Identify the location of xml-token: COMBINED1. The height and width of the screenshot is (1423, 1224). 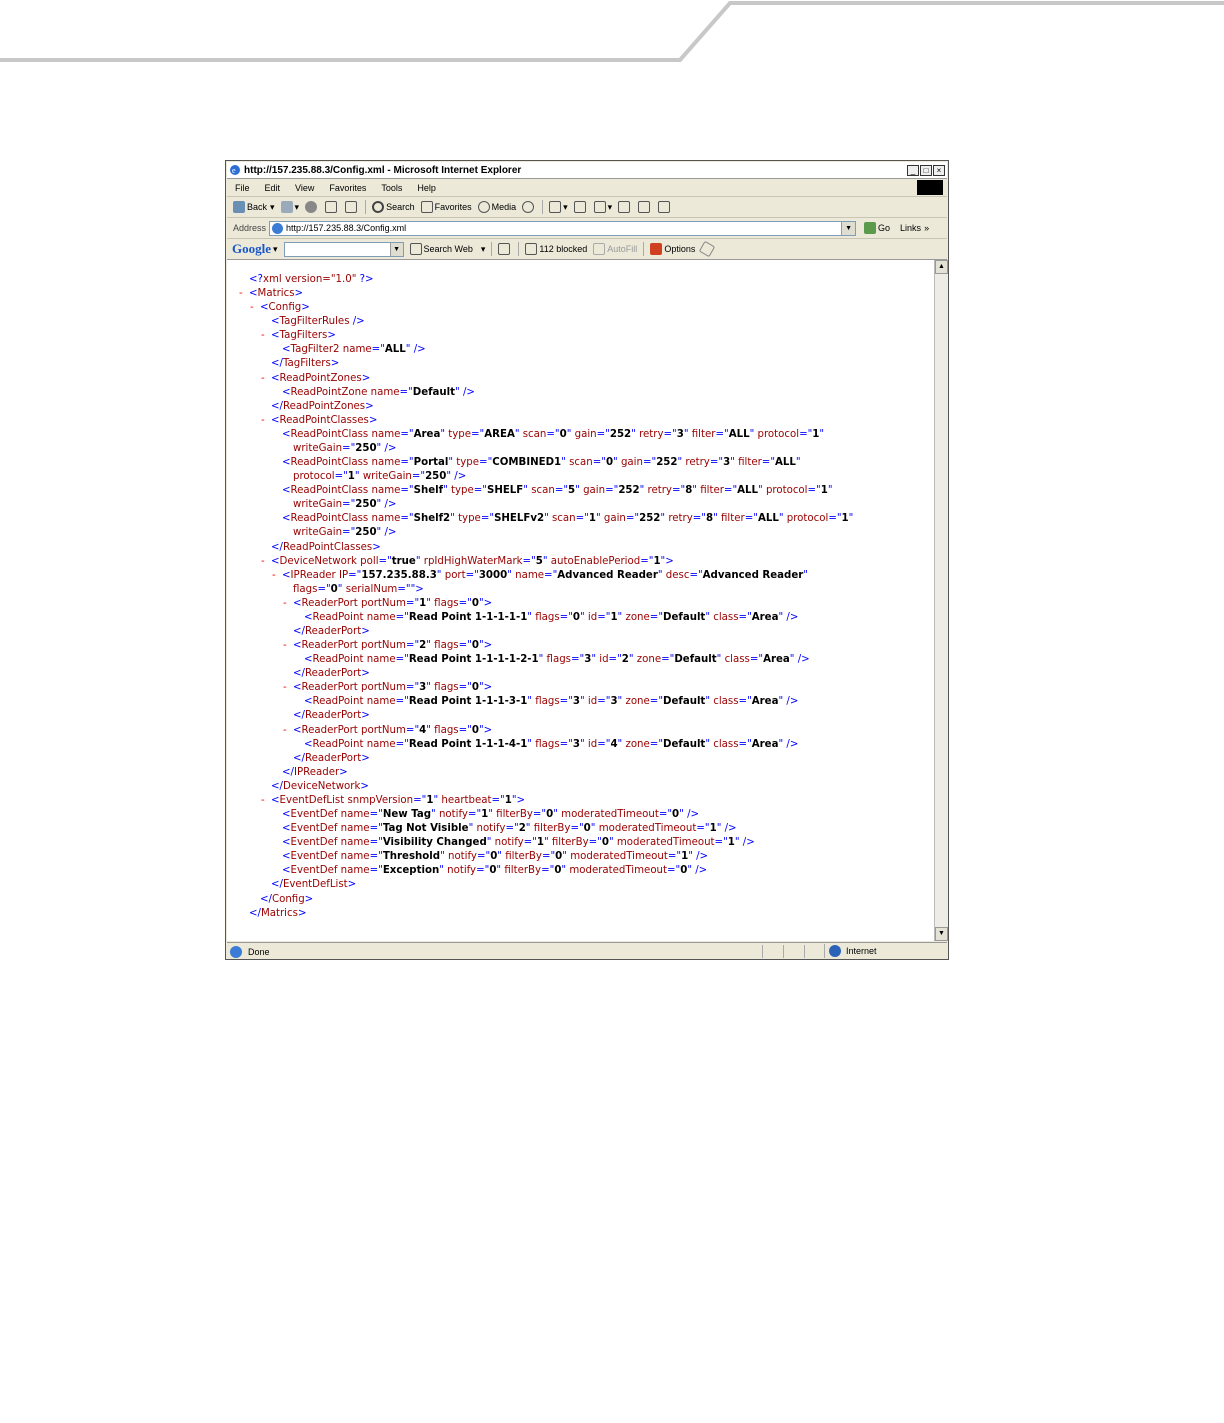
(527, 463).